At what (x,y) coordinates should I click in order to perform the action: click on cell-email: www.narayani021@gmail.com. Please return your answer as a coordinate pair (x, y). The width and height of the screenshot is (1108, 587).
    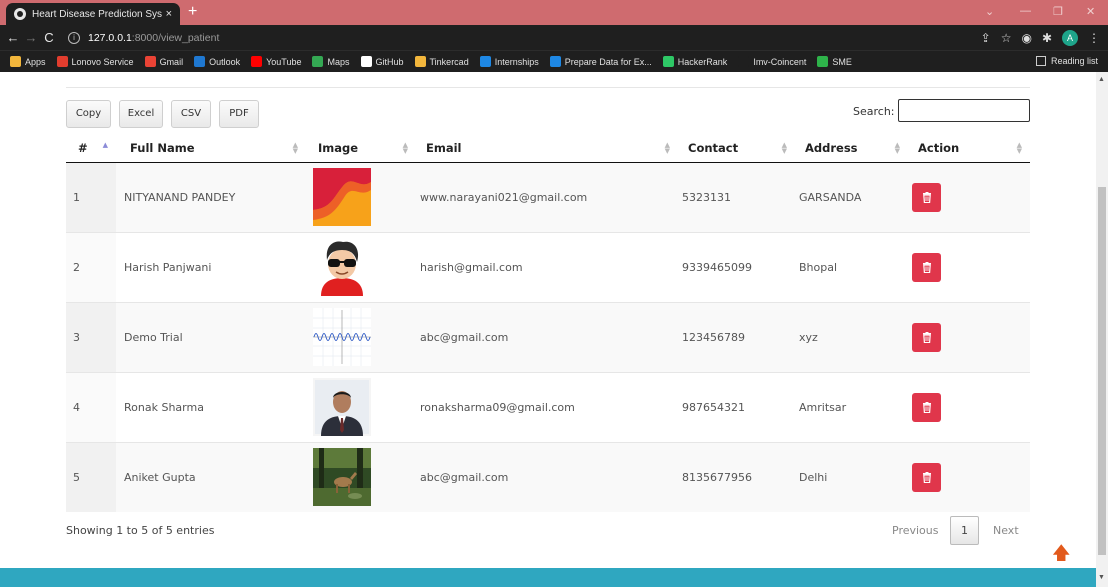
    Looking at the image, I should click on (547, 196).